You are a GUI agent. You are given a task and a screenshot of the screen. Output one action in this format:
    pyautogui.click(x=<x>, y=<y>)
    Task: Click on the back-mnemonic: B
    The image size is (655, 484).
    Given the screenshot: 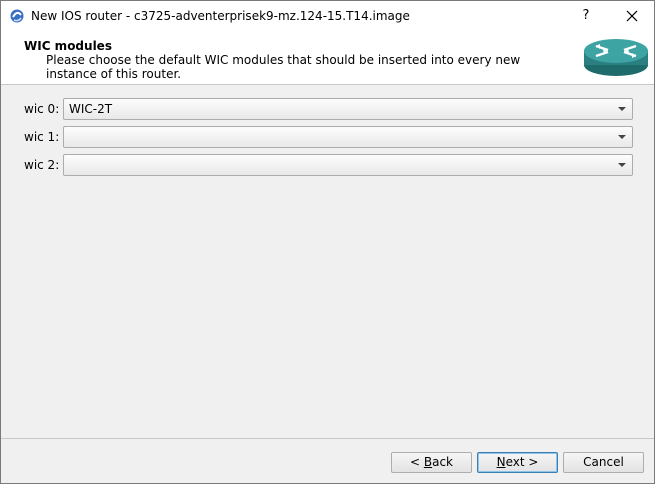 What is the action you would take?
    pyautogui.click(x=428, y=462)
    